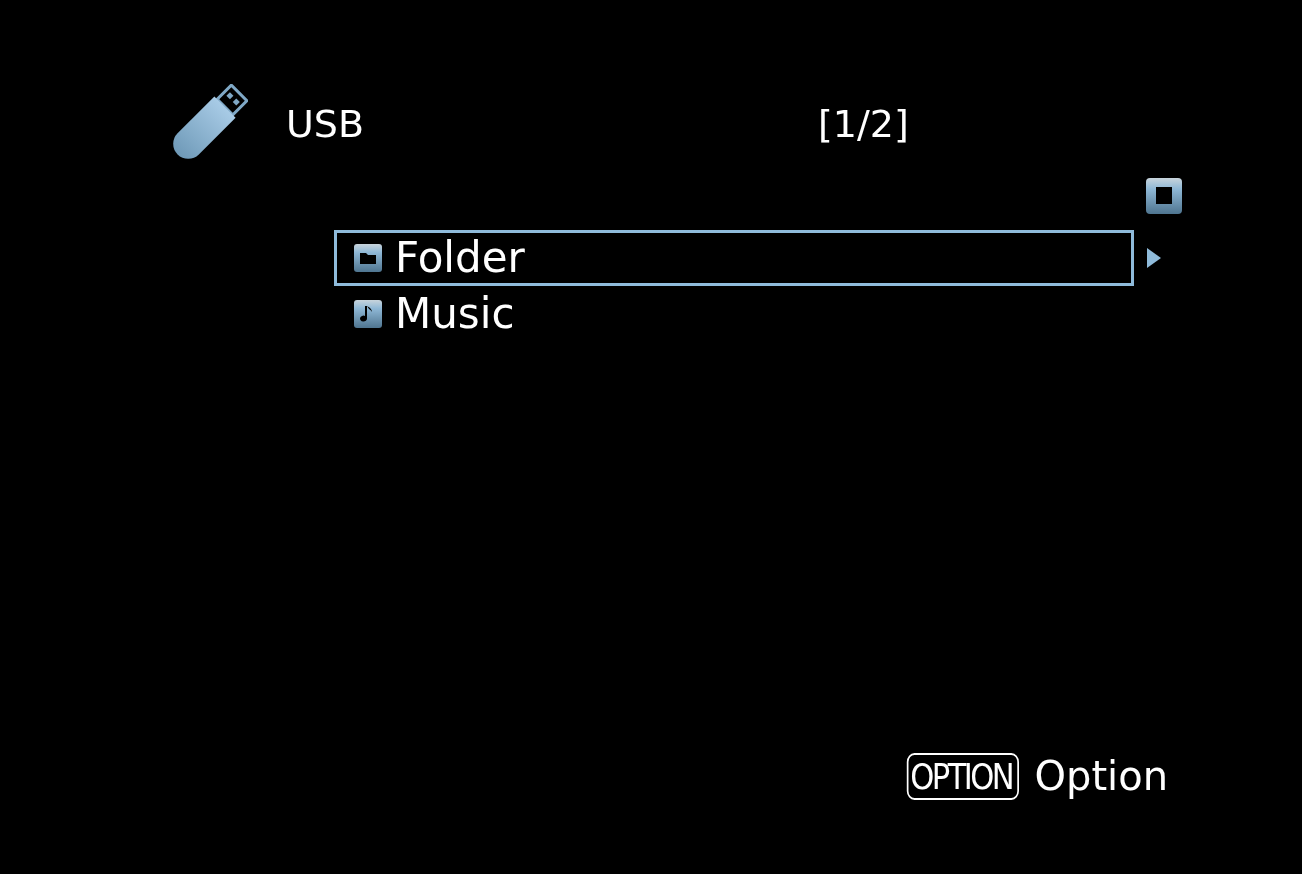 This screenshot has height=874, width=1302. Describe the element at coordinates (863, 124) in the screenshot. I see `page-indicator: [1/2]` at that location.